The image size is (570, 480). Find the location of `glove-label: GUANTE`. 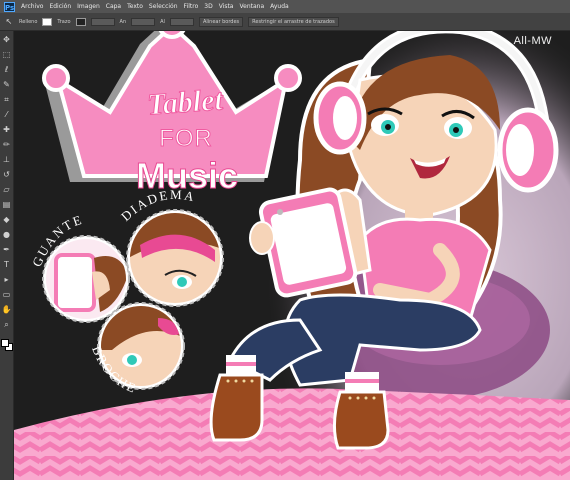

glove-label: GUANTE is located at coordinates (57, 240).